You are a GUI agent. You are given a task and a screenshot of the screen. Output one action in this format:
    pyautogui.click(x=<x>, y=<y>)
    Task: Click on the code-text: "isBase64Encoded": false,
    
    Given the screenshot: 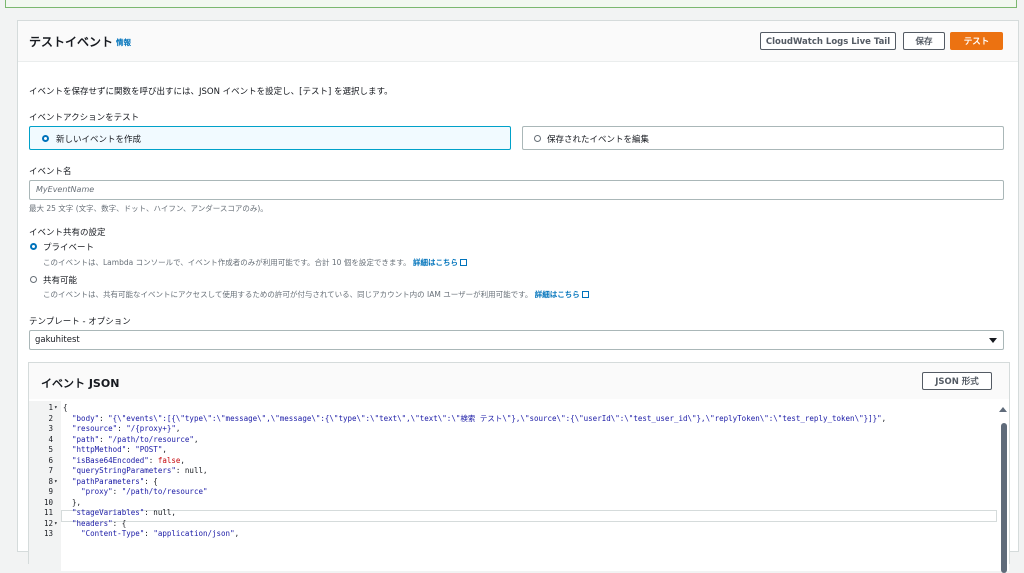 What is the action you would take?
    pyautogui.click(x=128, y=460)
    